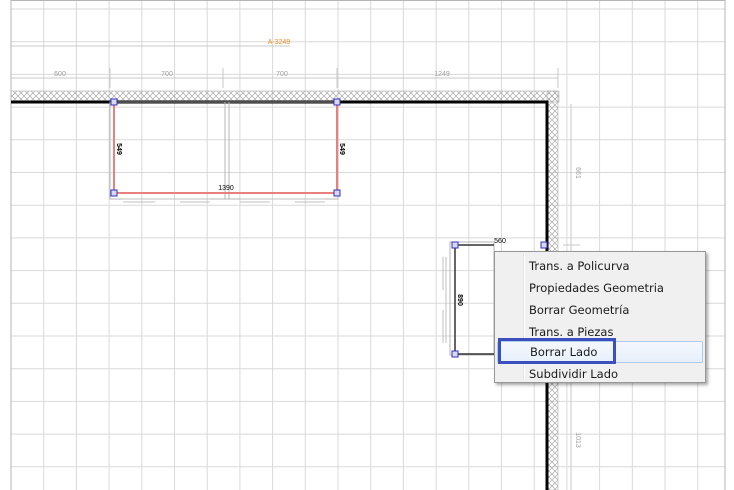  What do you see at coordinates (600, 266) in the screenshot?
I see `menu-item-trans-policurva: Trans. a Policurva` at bounding box center [600, 266].